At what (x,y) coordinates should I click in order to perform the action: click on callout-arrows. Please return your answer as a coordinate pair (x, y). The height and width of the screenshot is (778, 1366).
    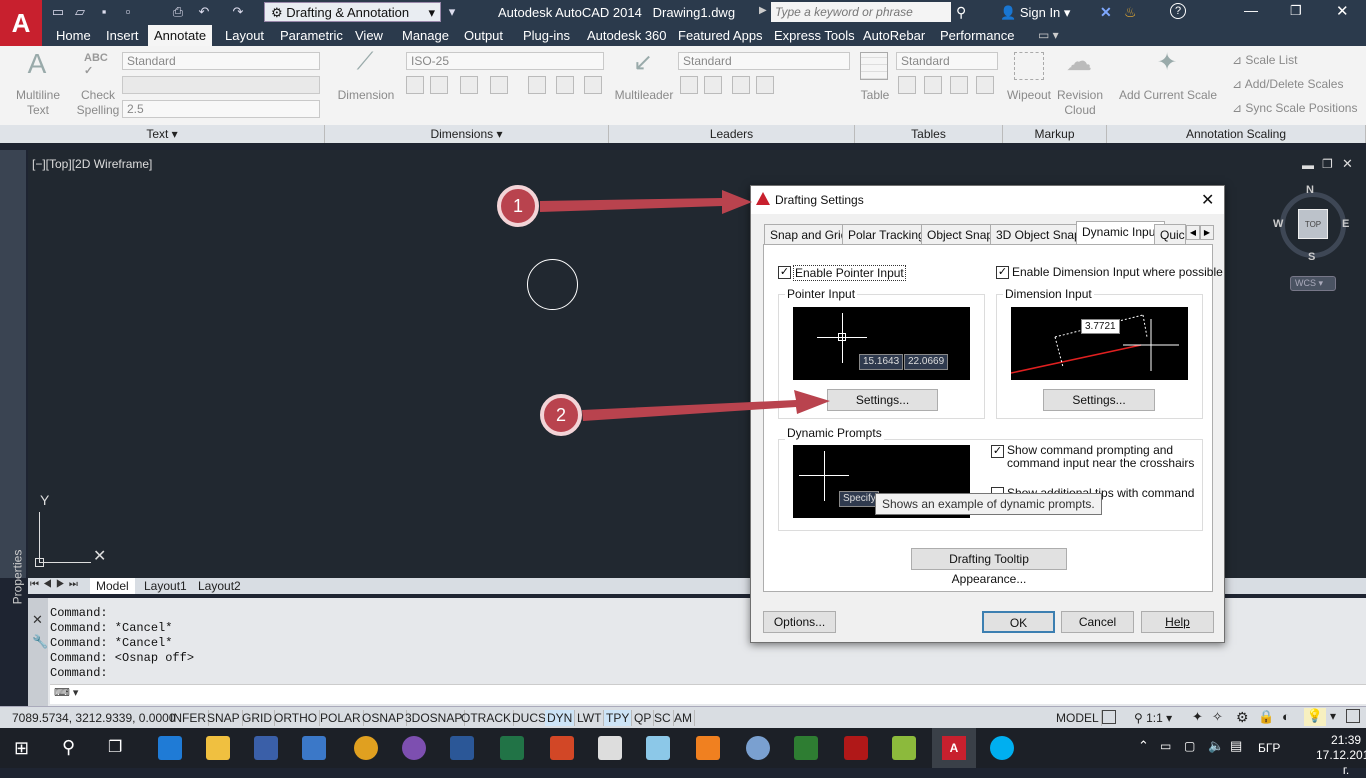
    Looking at the image, I should click on (685, 305).